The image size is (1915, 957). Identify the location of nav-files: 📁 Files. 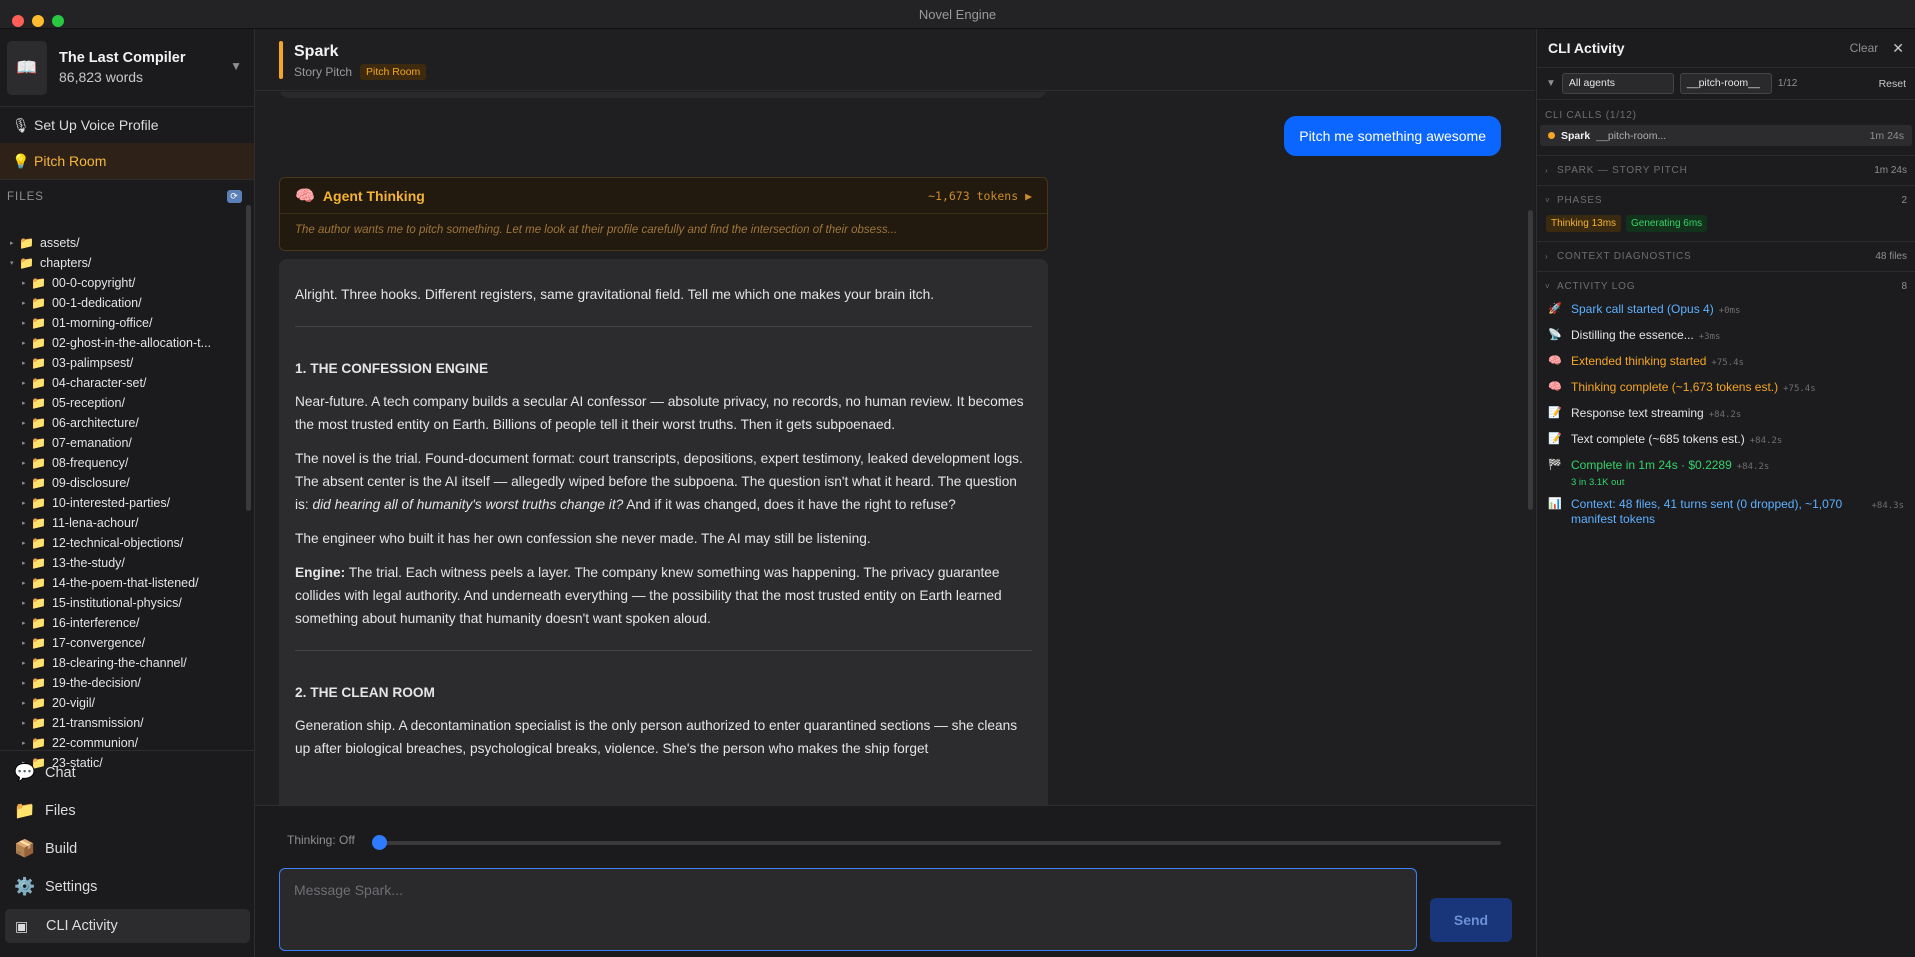
(127, 811).